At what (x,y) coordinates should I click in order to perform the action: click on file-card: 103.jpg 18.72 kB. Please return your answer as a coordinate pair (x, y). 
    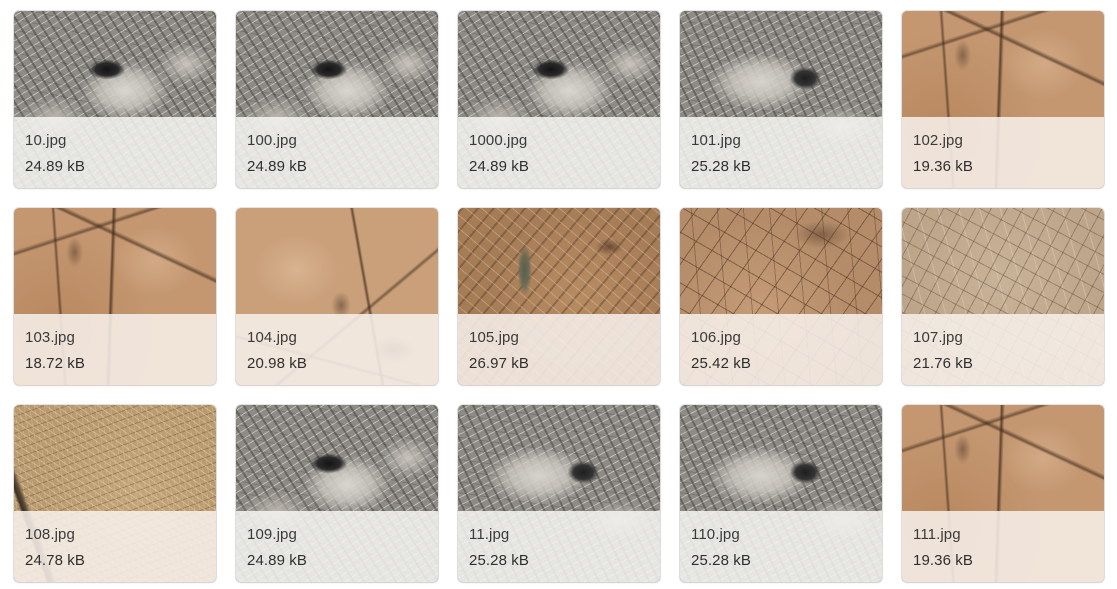
    Looking at the image, I should click on (115, 296).